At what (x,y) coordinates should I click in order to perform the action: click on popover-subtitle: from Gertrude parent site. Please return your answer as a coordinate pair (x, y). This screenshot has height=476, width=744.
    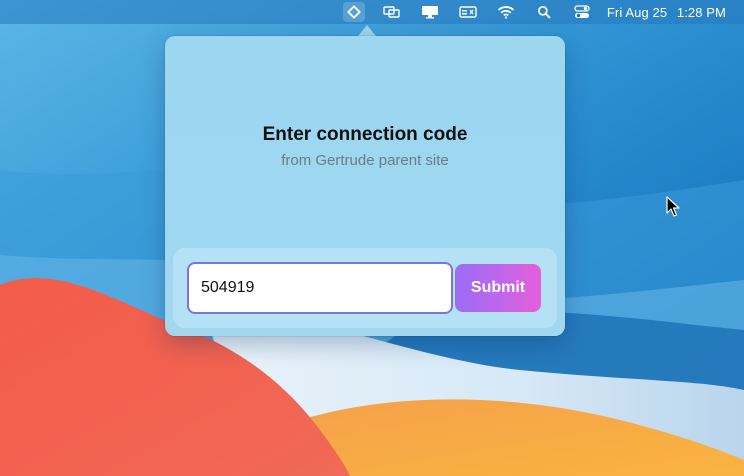
    Looking at the image, I should click on (365, 160).